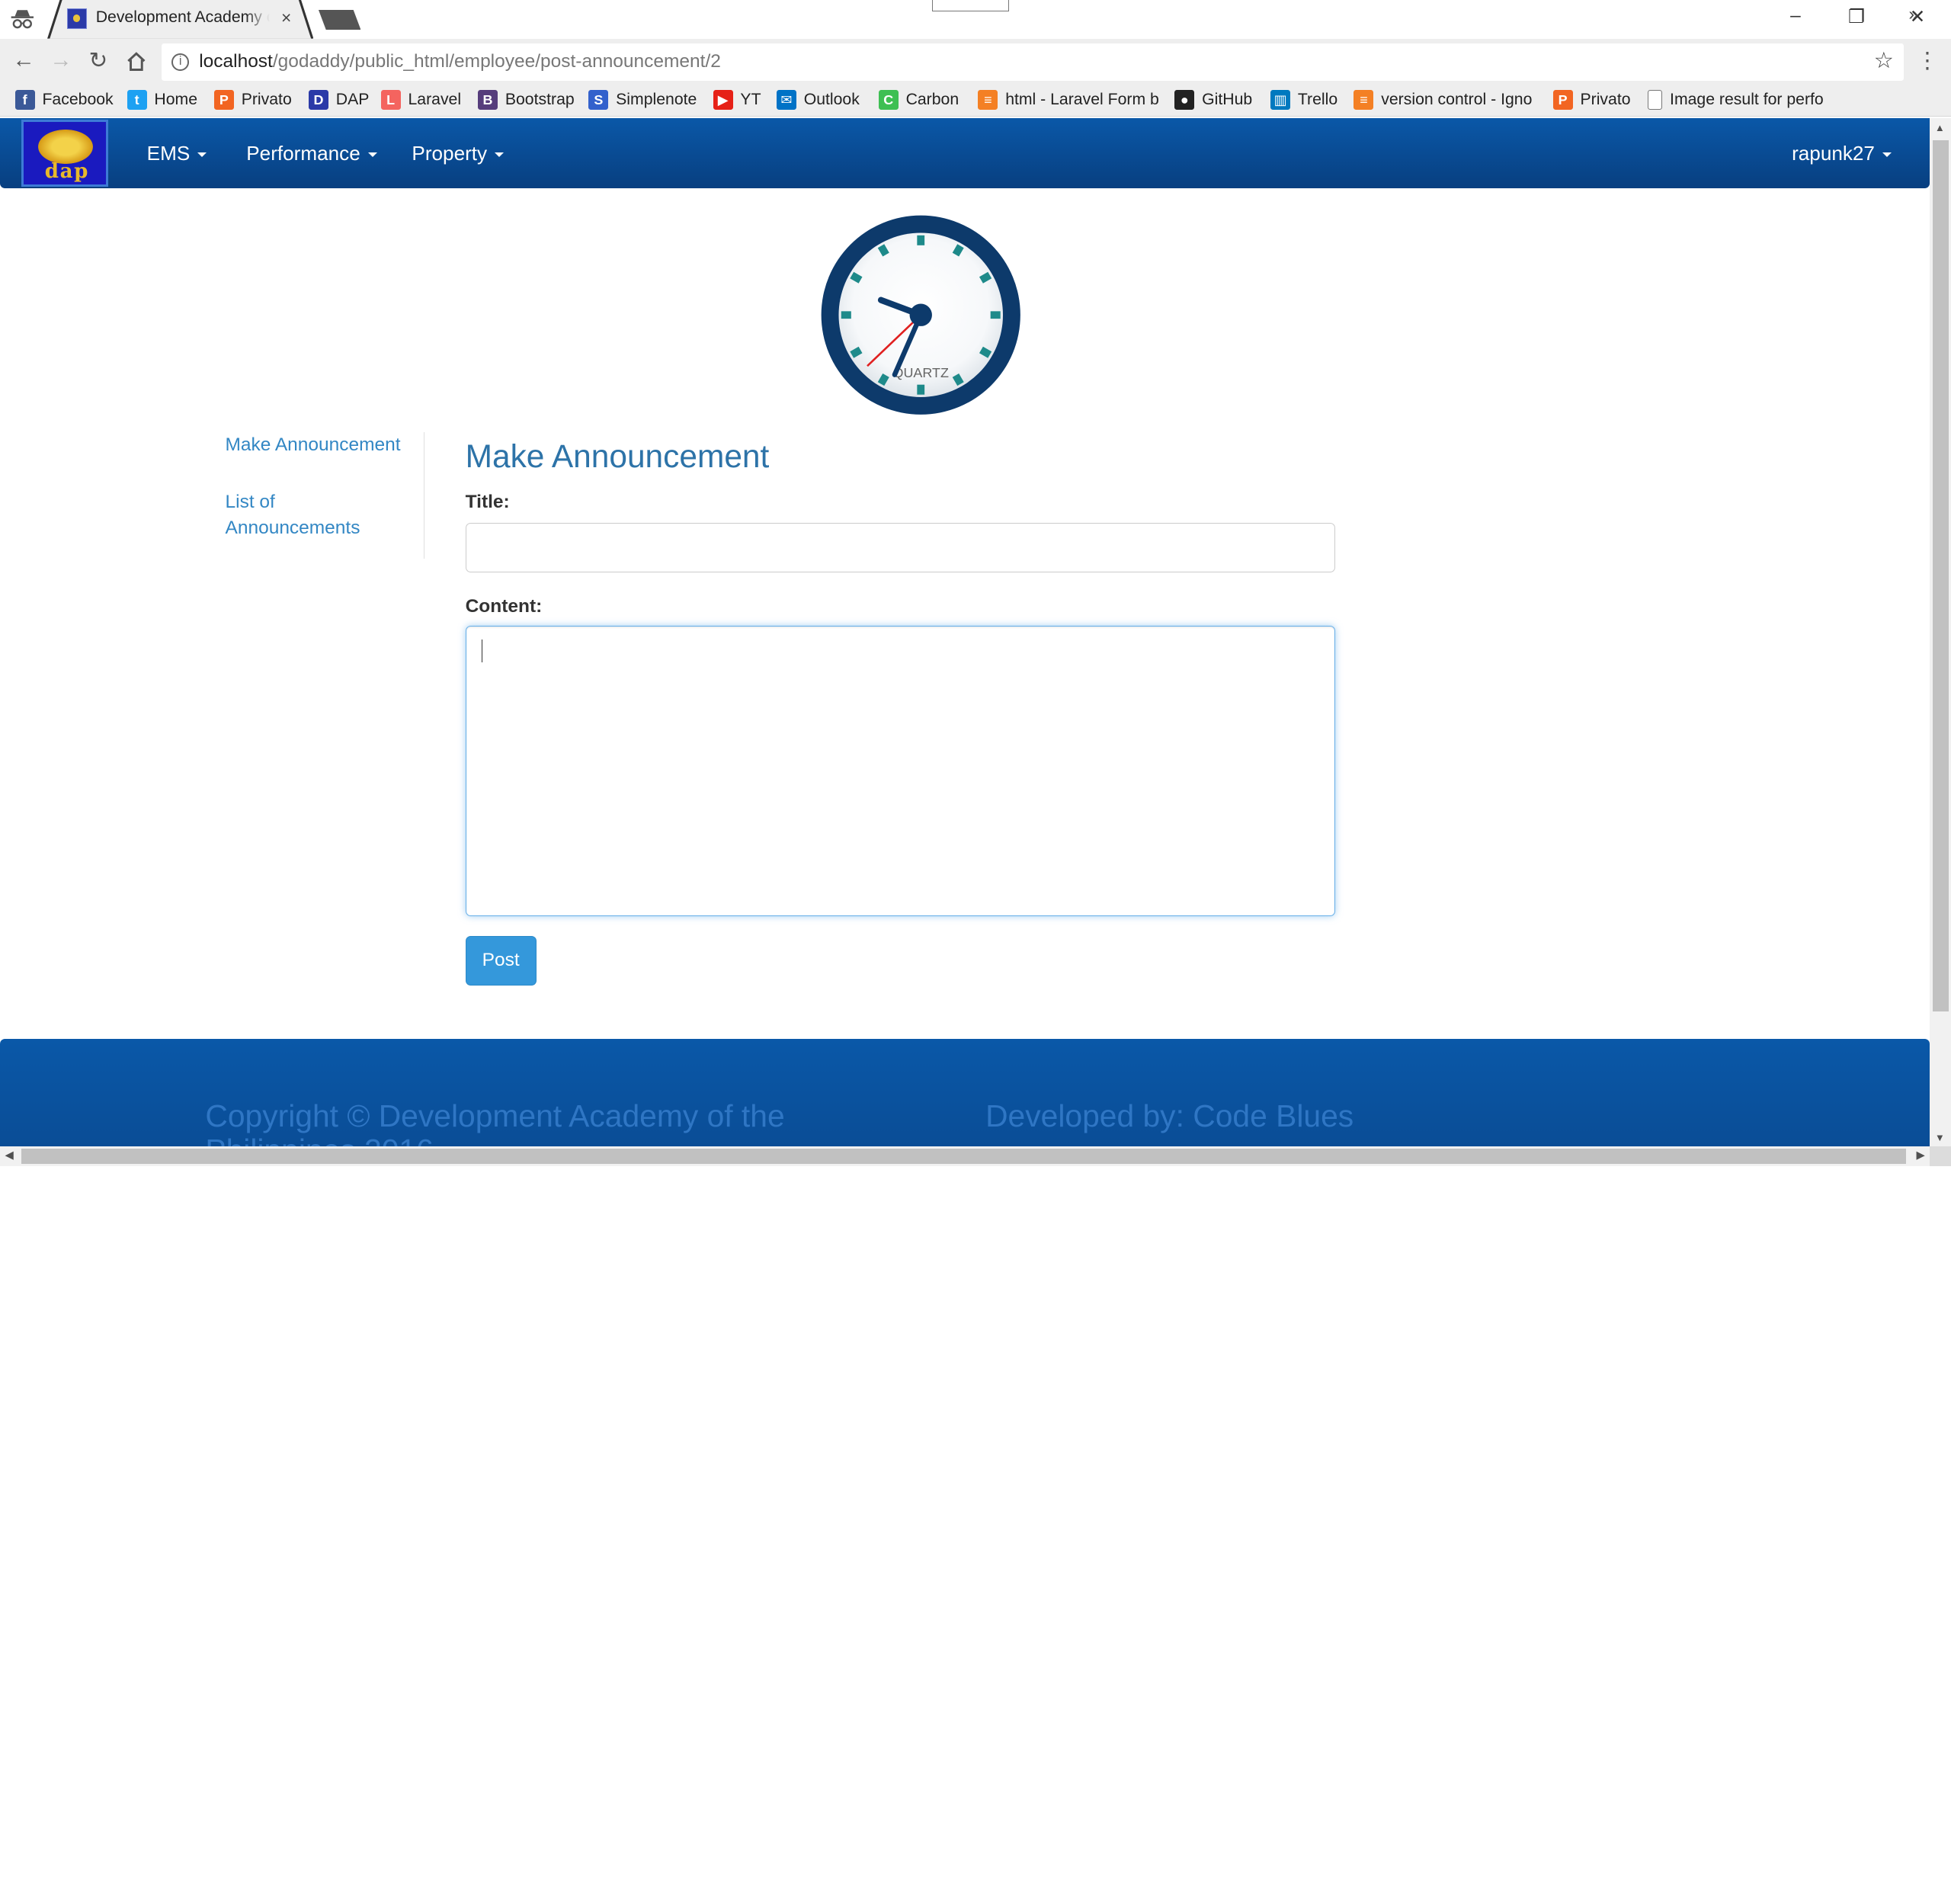 The image size is (1951, 1904). What do you see at coordinates (831, 99) in the screenshot?
I see `bookmark-label: Outlook` at bounding box center [831, 99].